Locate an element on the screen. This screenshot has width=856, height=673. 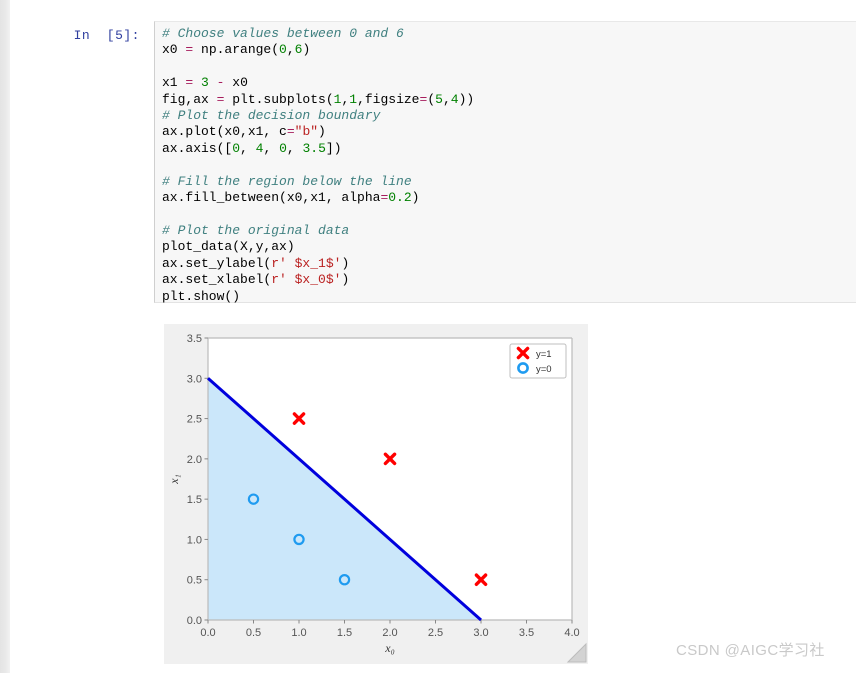
code-token: "b" is located at coordinates (306, 132).